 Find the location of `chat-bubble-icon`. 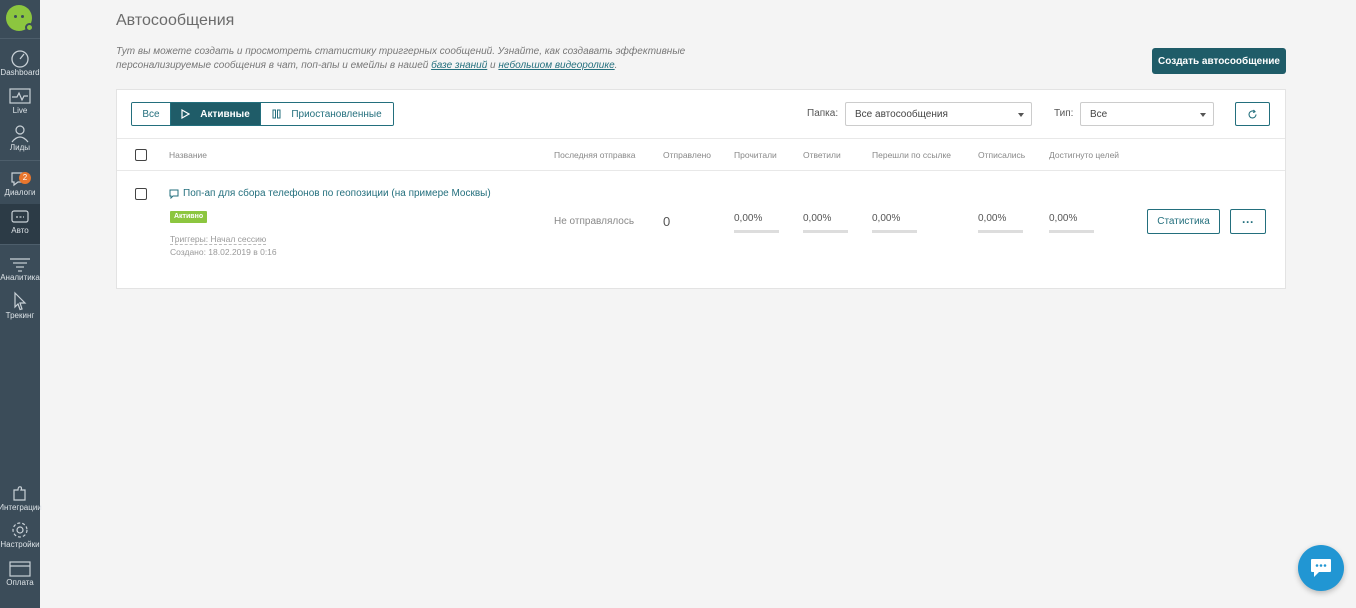

chat-bubble-icon is located at coordinates (1321, 568).